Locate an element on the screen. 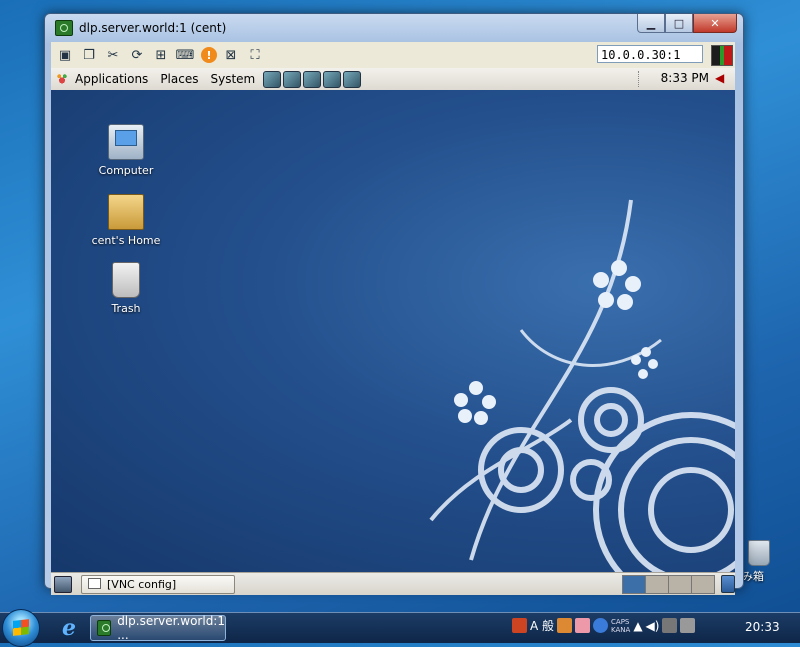 The height and width of the screenshot is (647, 800). fullscreen-icon: ⛶ is located at coordinates (255, 55).